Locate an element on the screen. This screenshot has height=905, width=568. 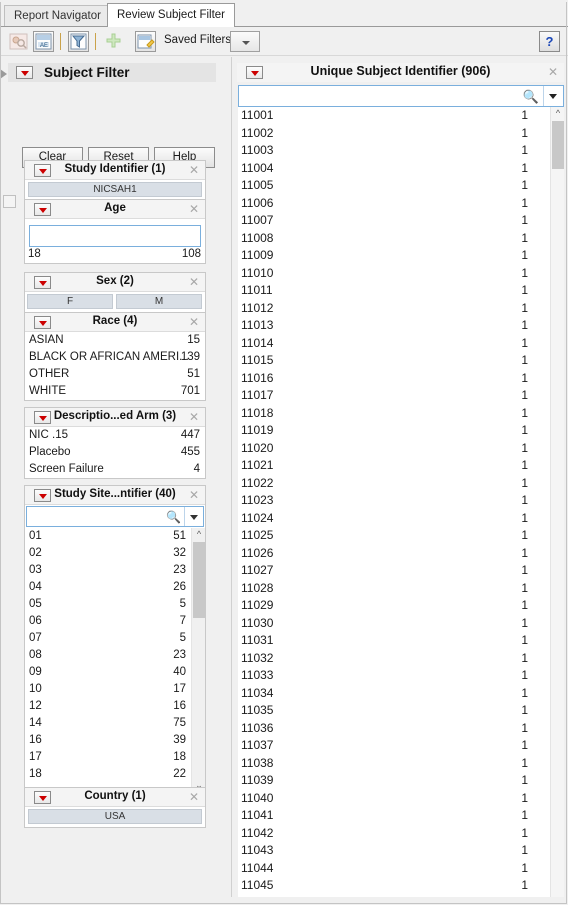
table-row: 11032 1 is located at coordinates (394, 659).